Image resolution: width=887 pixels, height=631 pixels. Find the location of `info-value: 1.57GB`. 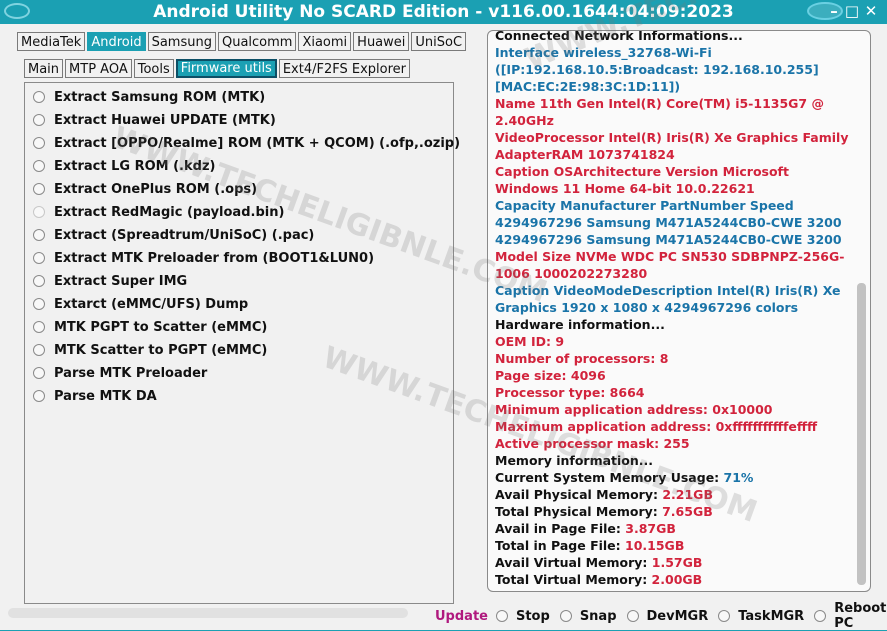

info-value: 1.57GB is located at coordinates (677, 562).